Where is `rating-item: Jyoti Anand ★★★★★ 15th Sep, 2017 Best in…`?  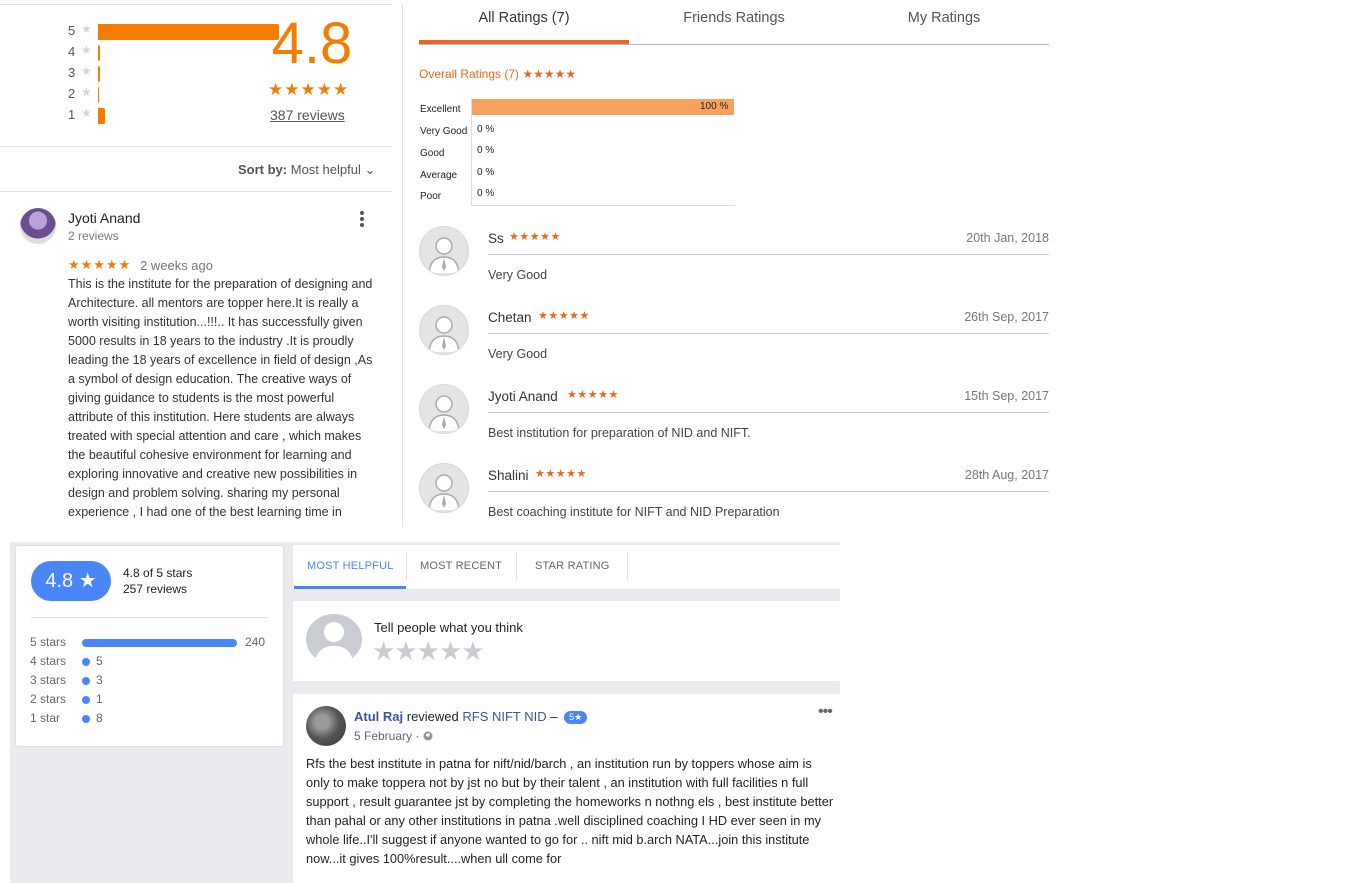
rating-item: Jyoti Anand ★★★★★ 15th Sep, 2017 Best in… is located at coordinates (734, 414).